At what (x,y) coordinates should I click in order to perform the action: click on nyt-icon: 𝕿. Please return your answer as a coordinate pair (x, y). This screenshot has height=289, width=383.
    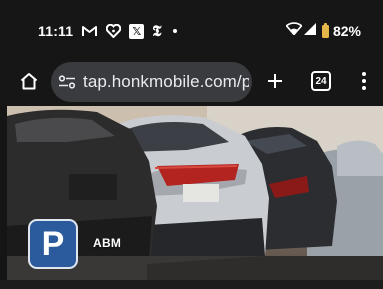
    Looking at the image, I should click on (157, 31).